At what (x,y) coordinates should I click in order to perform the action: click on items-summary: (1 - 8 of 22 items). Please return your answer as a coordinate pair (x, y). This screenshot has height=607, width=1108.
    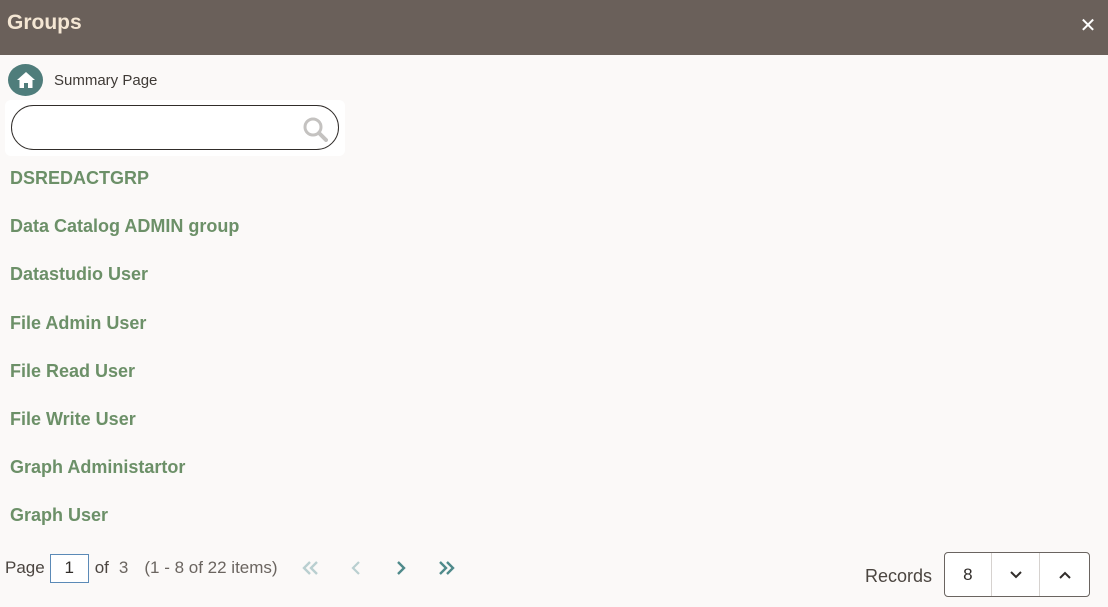
    Looking at the image, I should click on (211, 567).